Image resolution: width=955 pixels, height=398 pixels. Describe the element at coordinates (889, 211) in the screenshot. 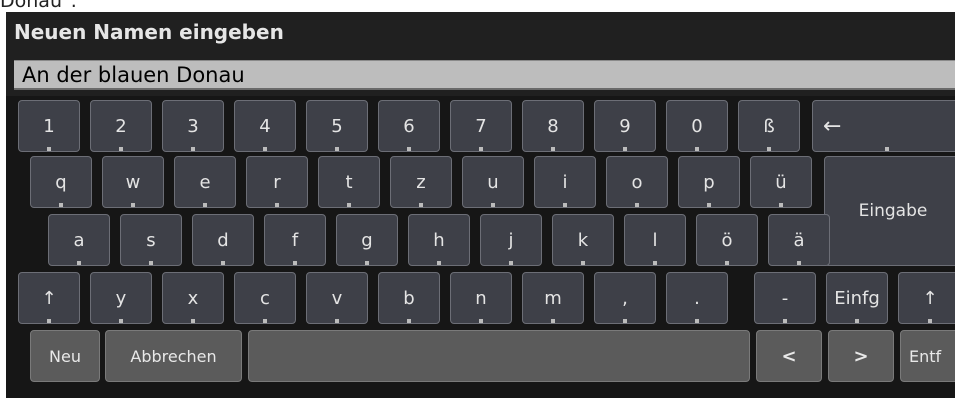

I see `enter-key: Eingabe` at that location.